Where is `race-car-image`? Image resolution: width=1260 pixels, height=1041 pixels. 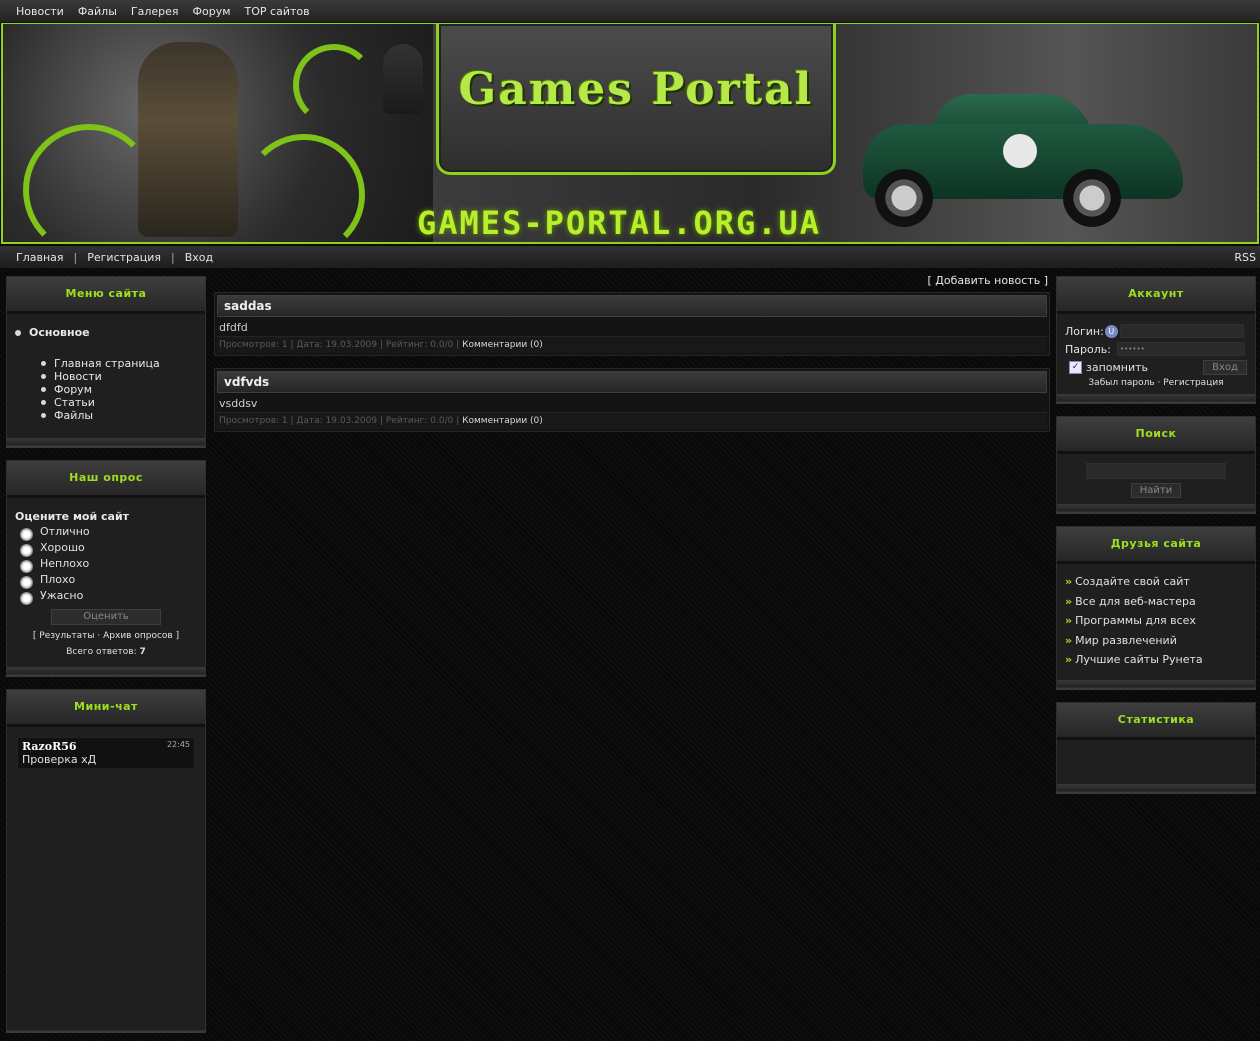 race-car-image is located at coordinates (1023, 160).